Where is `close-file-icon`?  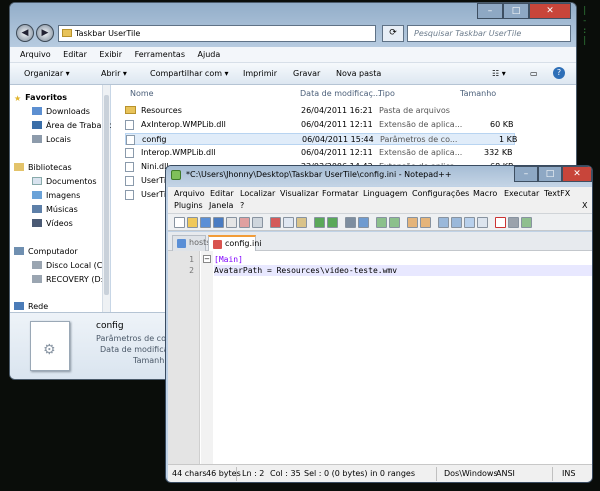
close-file-icon is located at coordinates (231, 222).